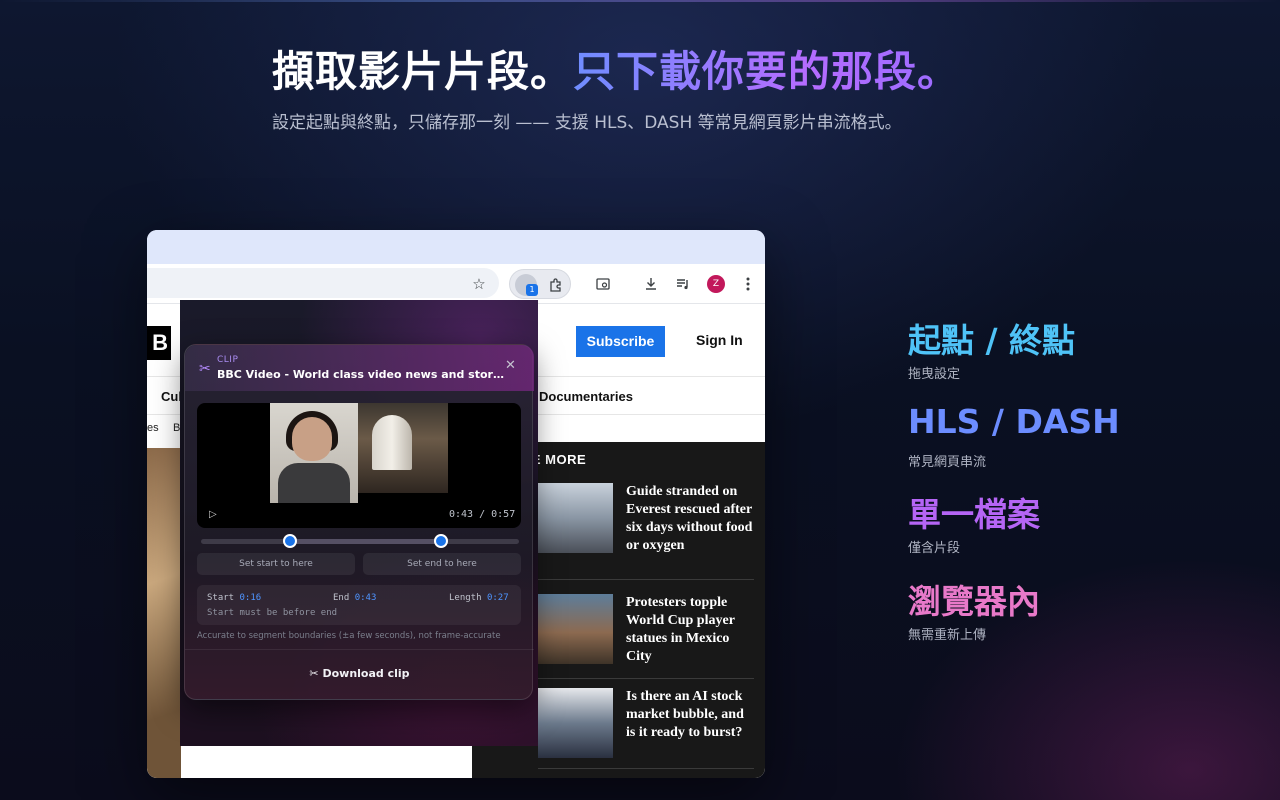  What do you see at coordinates (171, 396) in the screenshot?
I see `nav-item-culture: Cul` at bounding box center [171, 396].